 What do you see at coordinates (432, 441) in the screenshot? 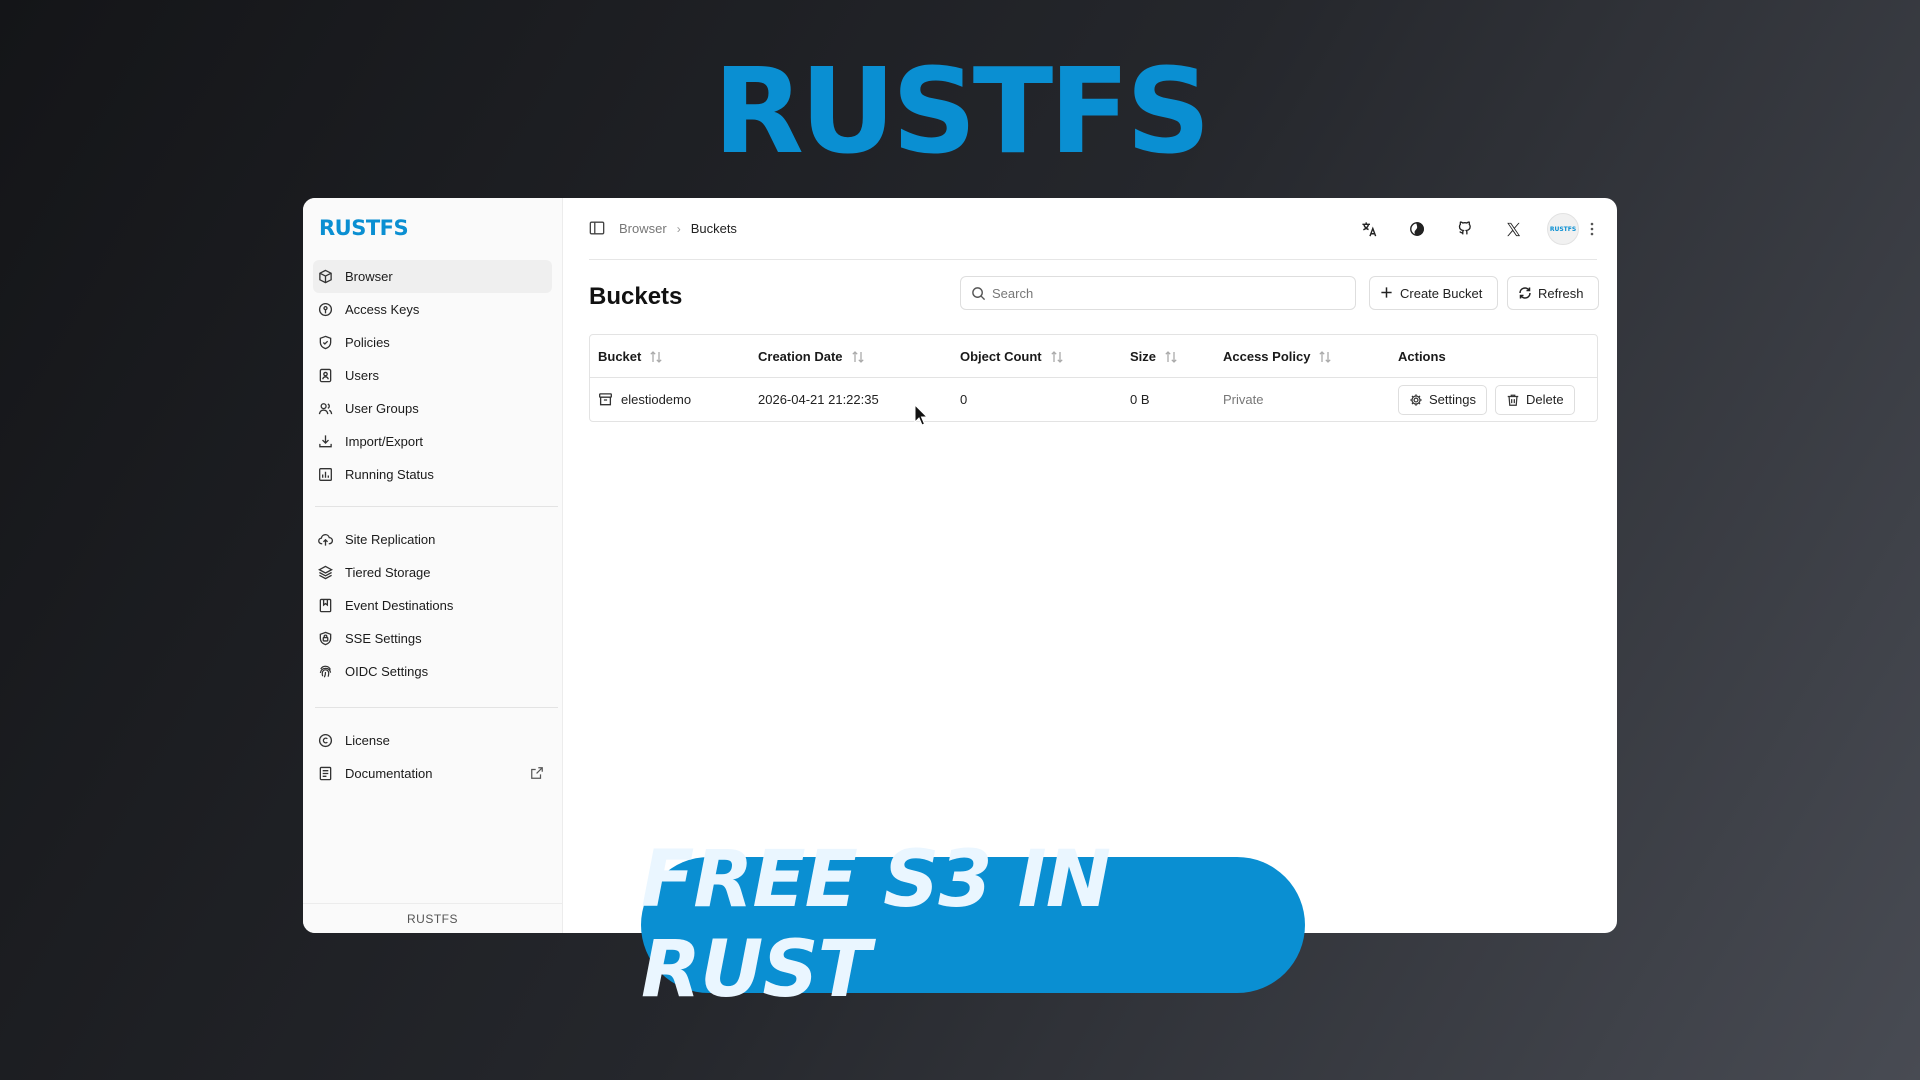
I see `sidebar-item-import-export: Import/Export` at bounding box center [432, 441].